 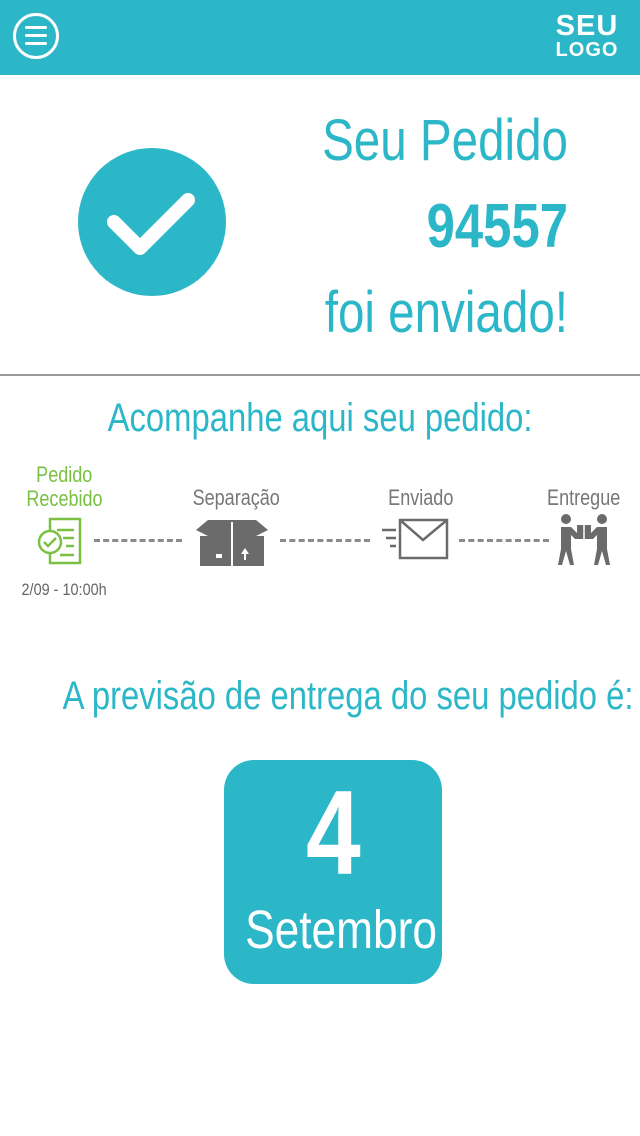 I want to click on step-label-pedido-recebido: Pedido Recebido, so click(x=64, y=486).